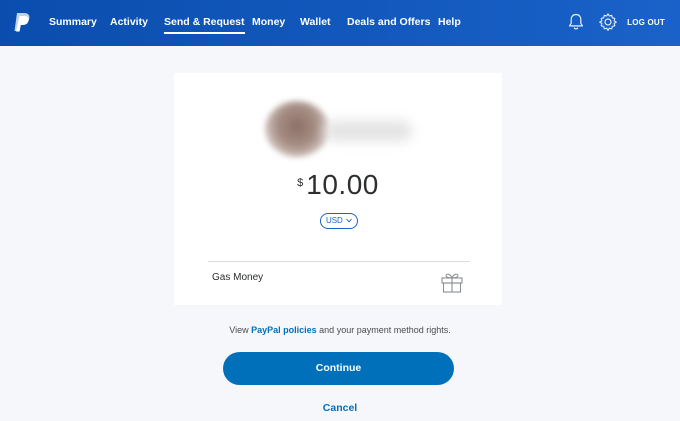  Describe the element at coordinates (608, 22) in the screenshot. I see `gear-icon` at that location.